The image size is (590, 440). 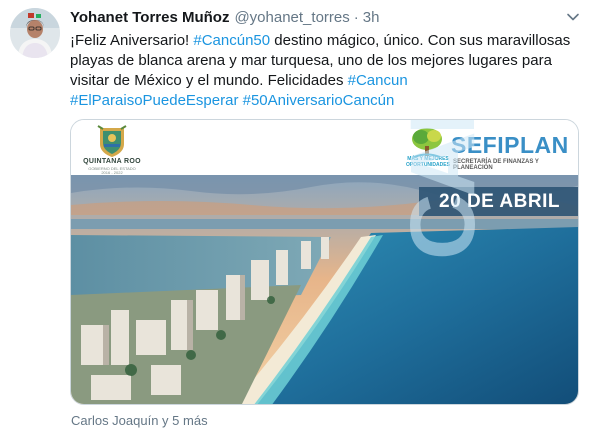 I want to click on hashtag-cancun: #Cancun, so click(x=378, y=80).